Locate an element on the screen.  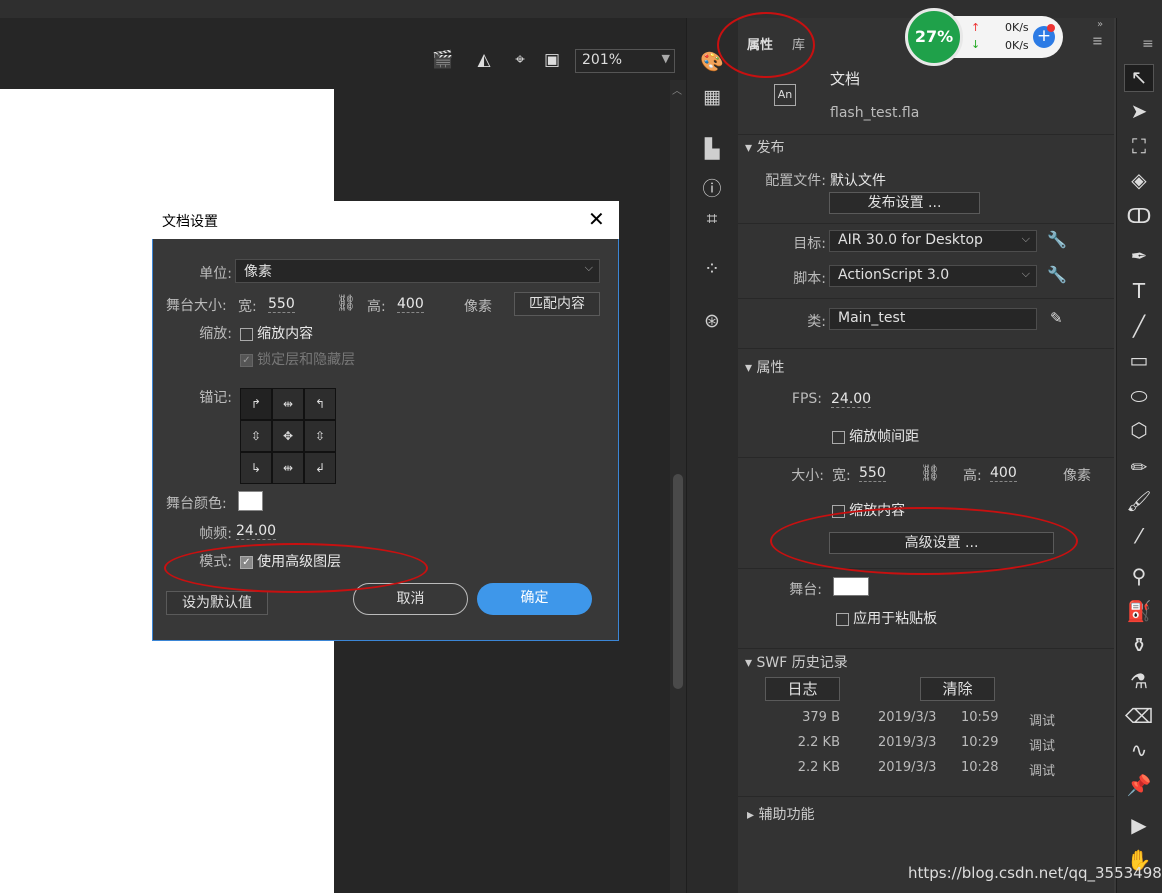
anchor-middle-left: ⇳ is located at coordinates (256, 436).